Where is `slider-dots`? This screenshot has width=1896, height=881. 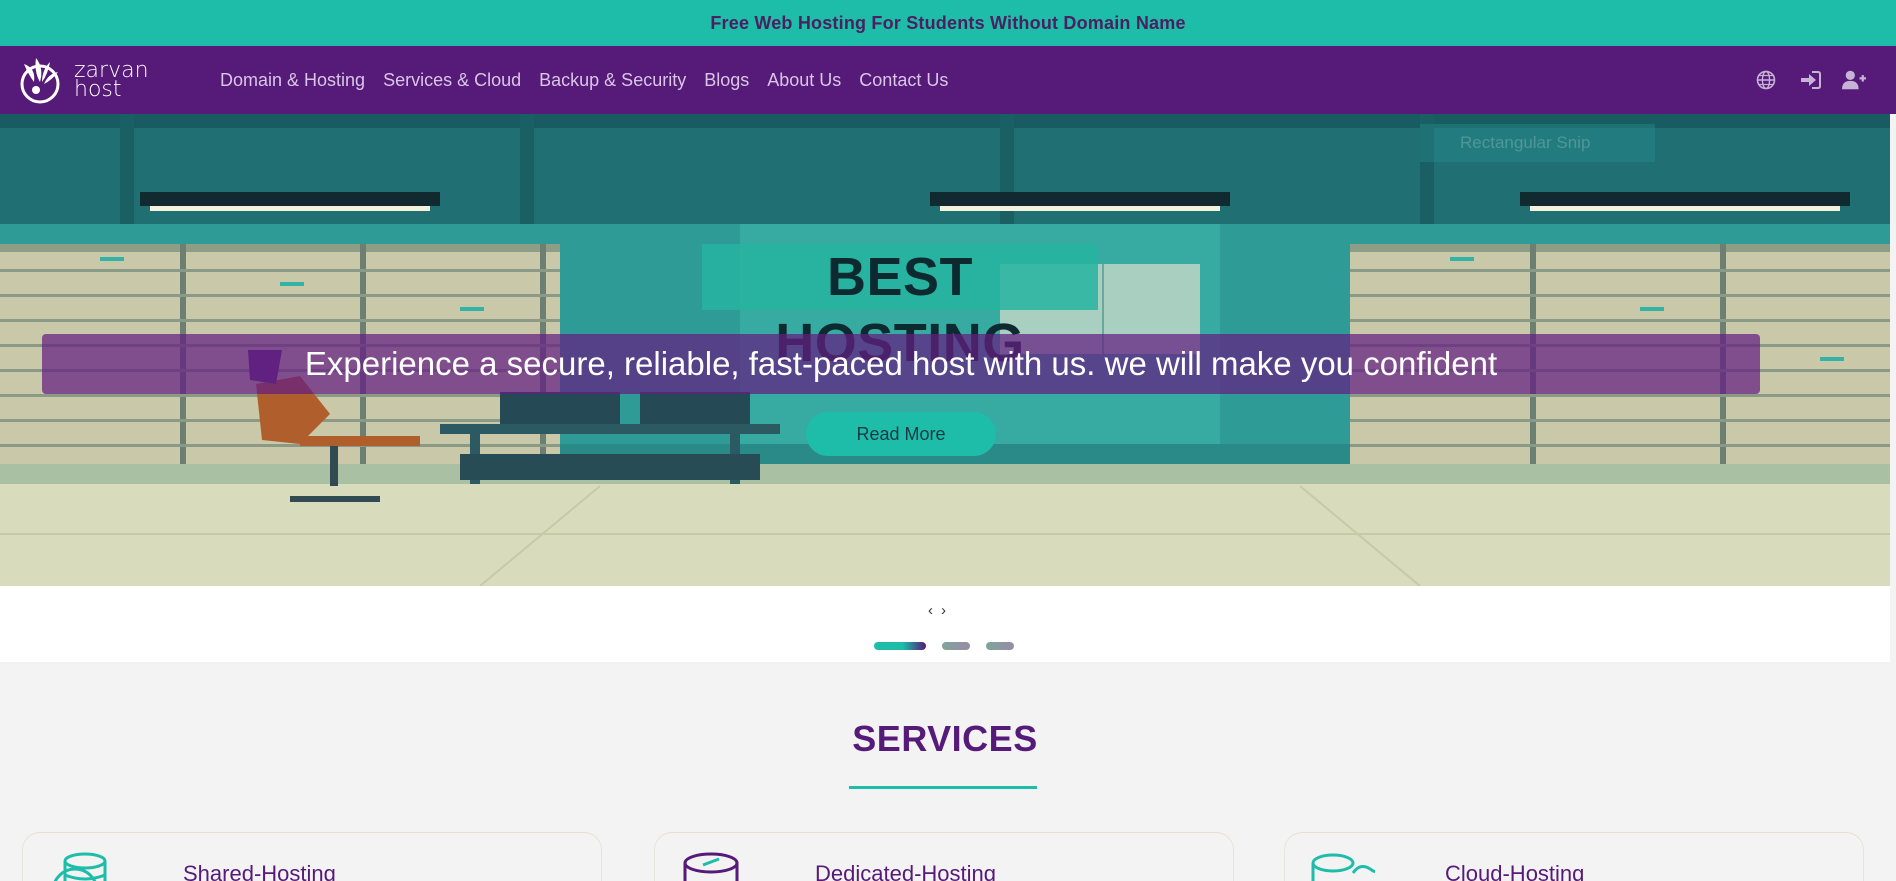 slider-dots is located at coordinates (944, 646).